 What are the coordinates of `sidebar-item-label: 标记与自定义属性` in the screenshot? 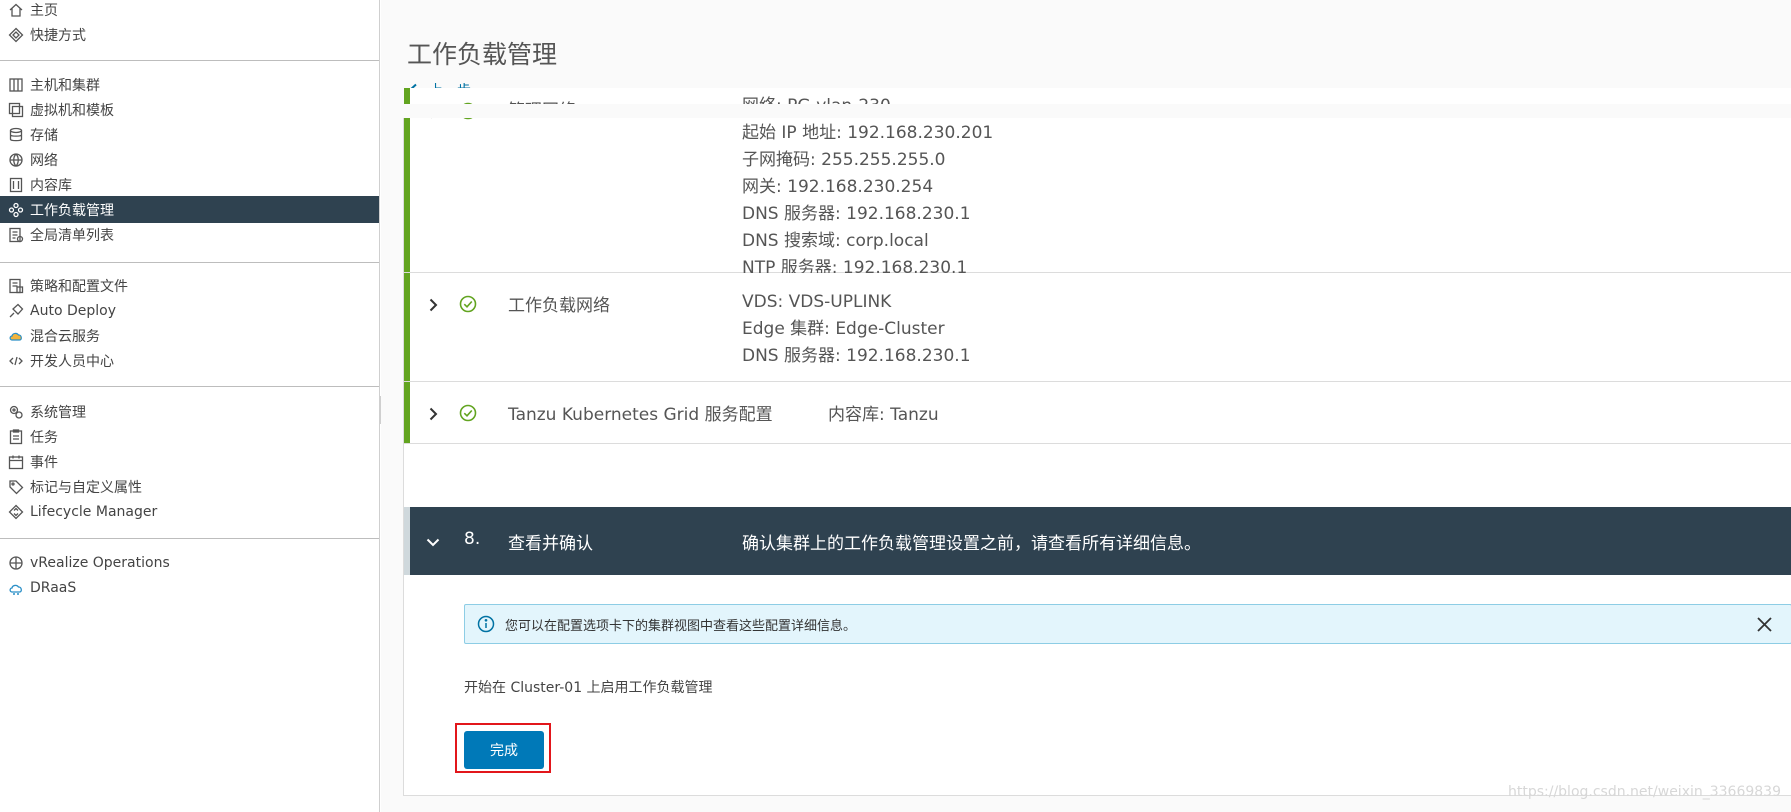 It's located at (86, 487).